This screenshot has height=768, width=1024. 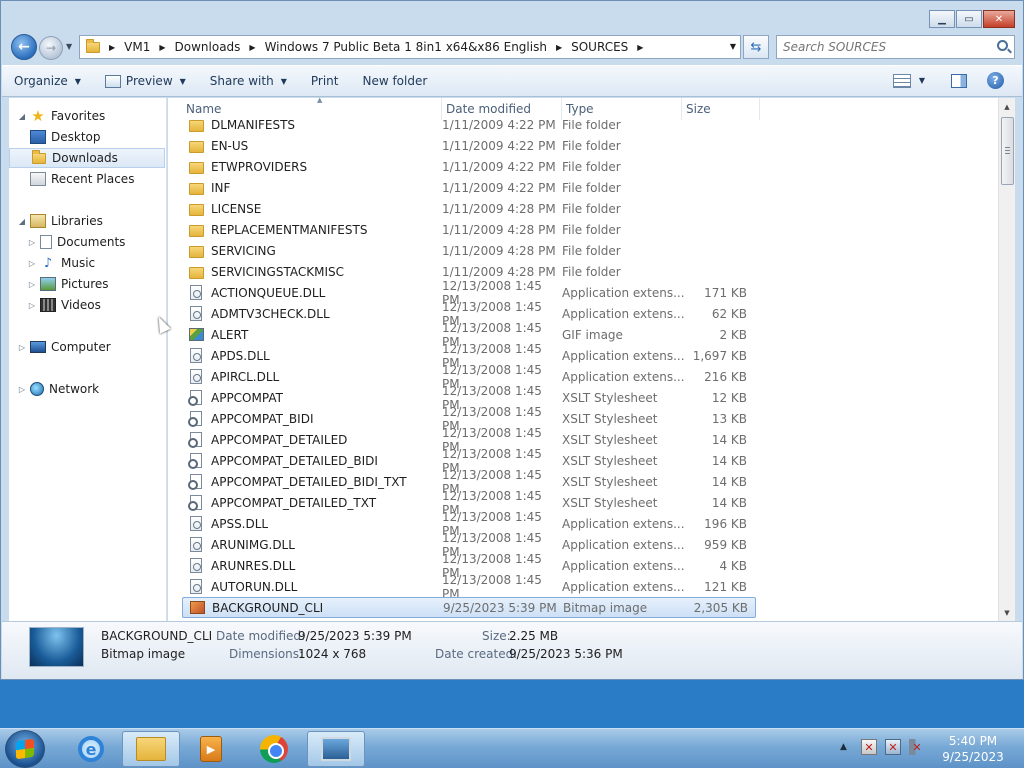 I want to click on file-row: LICENSE 1/11/2009 4:28 PM File folder, so click(x=469, y=208).